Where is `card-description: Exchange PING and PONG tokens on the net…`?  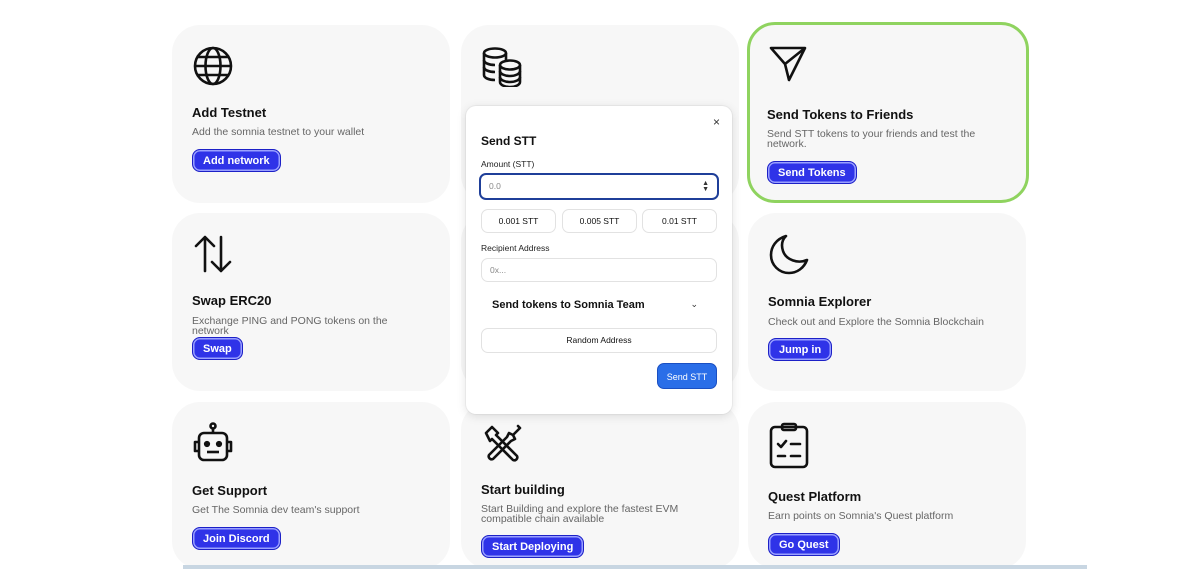
card-description: Exchange PING and PONG tokens on the net… is located at coordinates (290, 326).